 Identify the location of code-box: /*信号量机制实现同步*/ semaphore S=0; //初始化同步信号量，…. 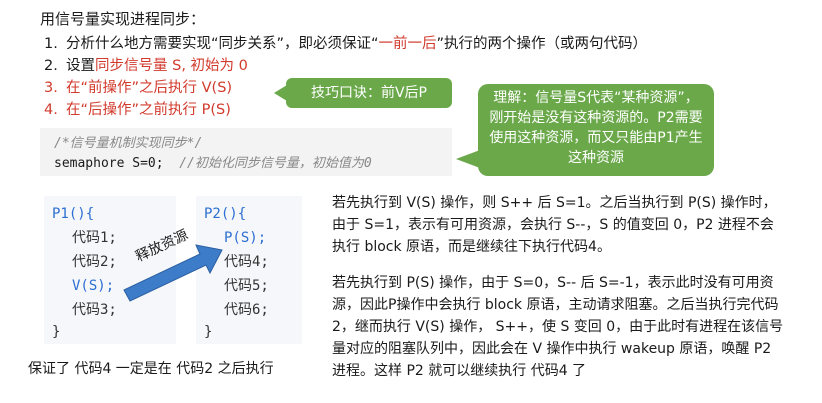
(246, 152).